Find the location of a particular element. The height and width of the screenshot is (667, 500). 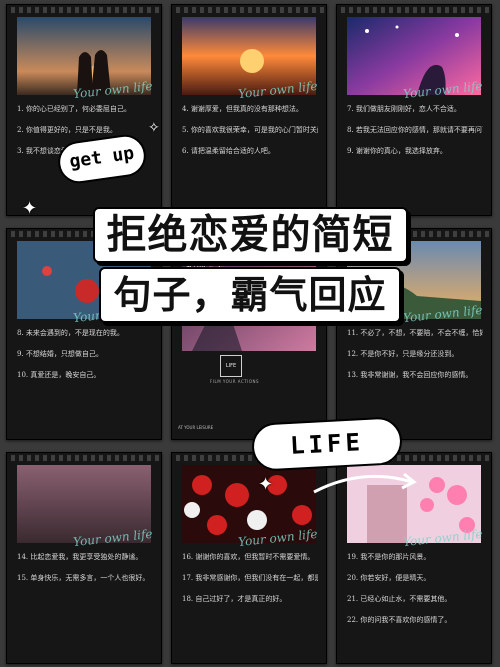

tiny-caption: AT YOUR LEISURE is located at coordinates (196, 427).